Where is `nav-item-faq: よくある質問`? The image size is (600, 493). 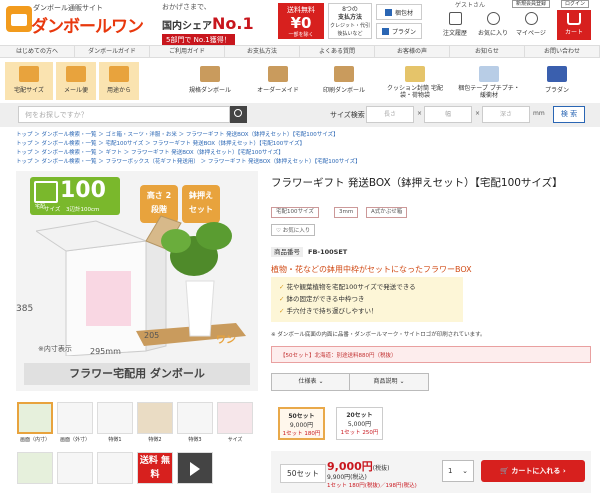
nav-item-faq: よくある質問 is located at coordinates (337, 51).